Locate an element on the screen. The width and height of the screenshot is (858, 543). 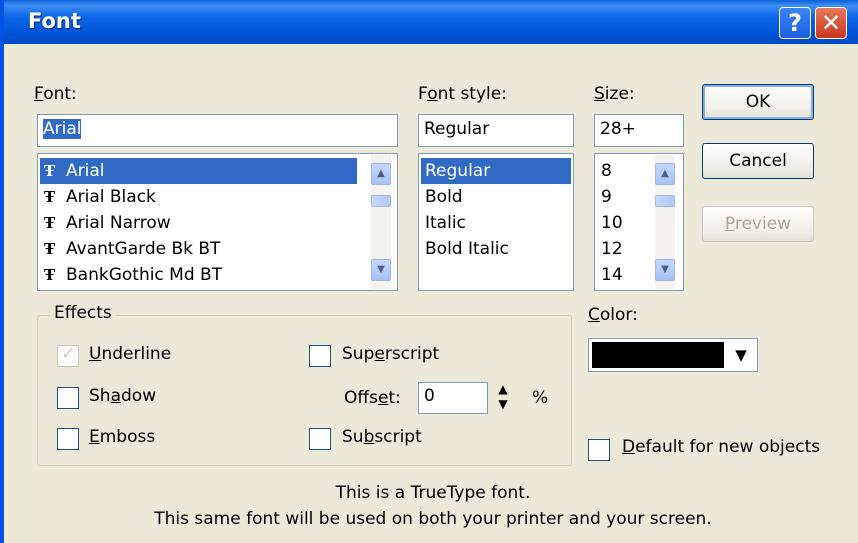
size-item: 10 is located at coordinates (612, 223).